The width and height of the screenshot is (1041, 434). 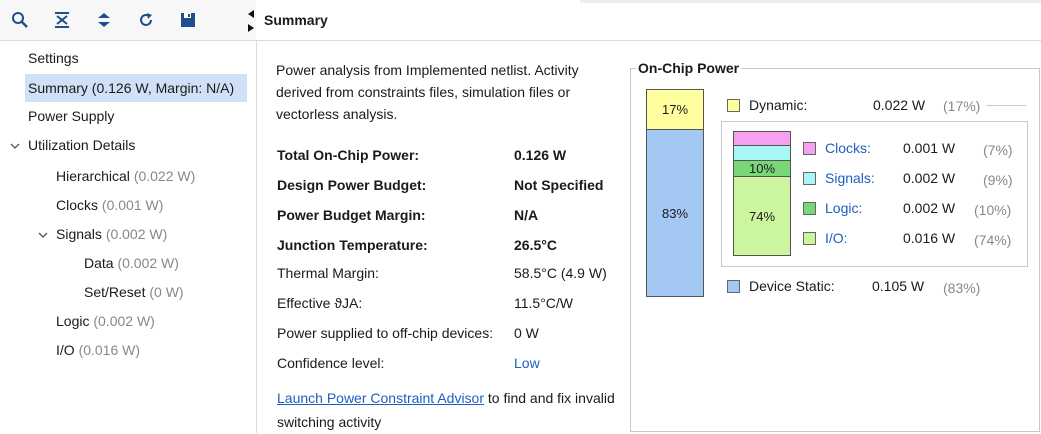 I want to click on clocks-value: 0.001 W, so click(x=929, y=148).